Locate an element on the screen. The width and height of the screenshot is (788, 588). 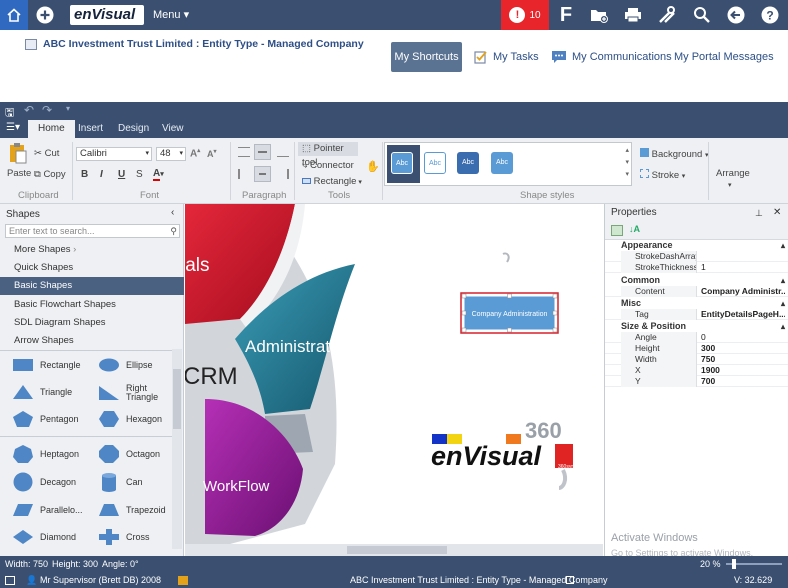
shape-style-1: Abc is located at coordinates (402, 163).